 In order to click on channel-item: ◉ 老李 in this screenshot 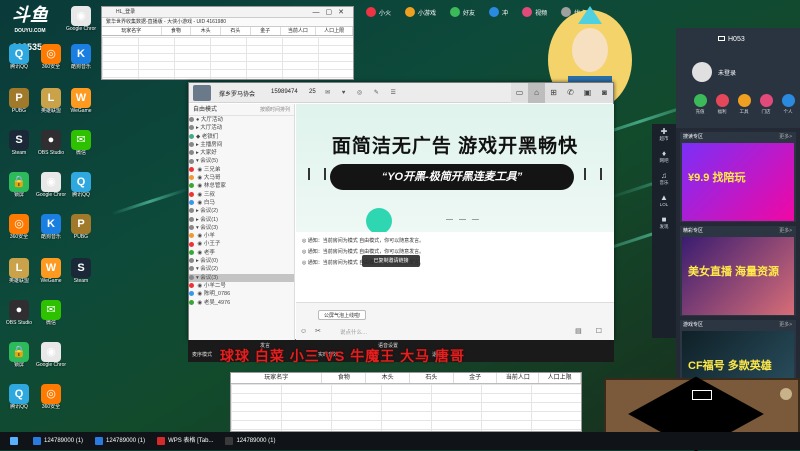, I will do `click(241, 253)`.